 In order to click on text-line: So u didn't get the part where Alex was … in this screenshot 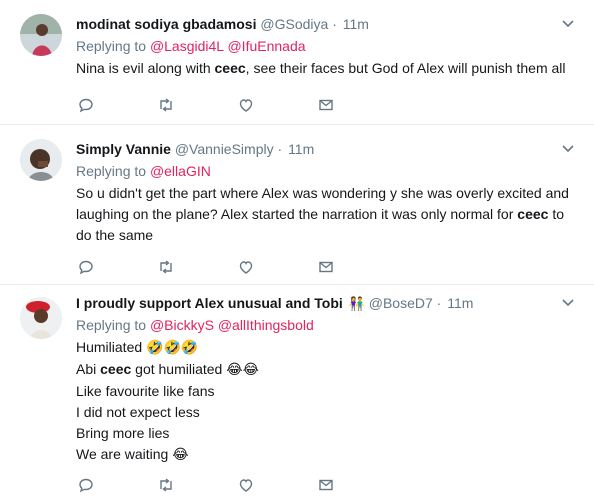, I will do `click(322, 193)`.